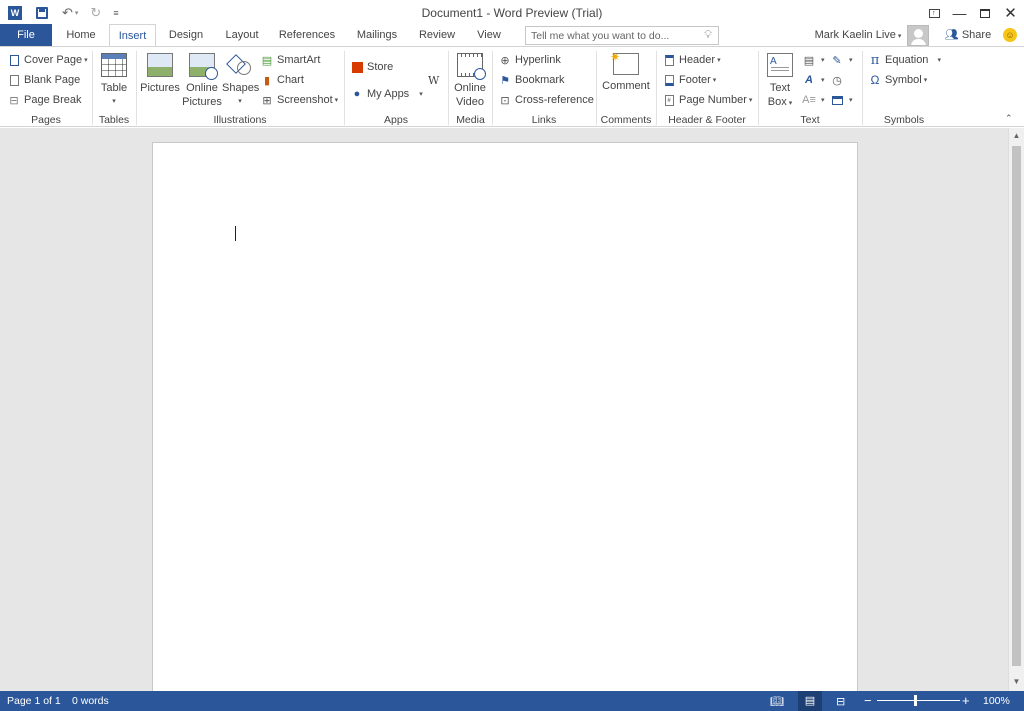 The width and height of the screenshot is (1024, 711). Describe the element at coordinates (43, 80) in the screenshot. I see `blank-page-button: Blank Page` at that location.